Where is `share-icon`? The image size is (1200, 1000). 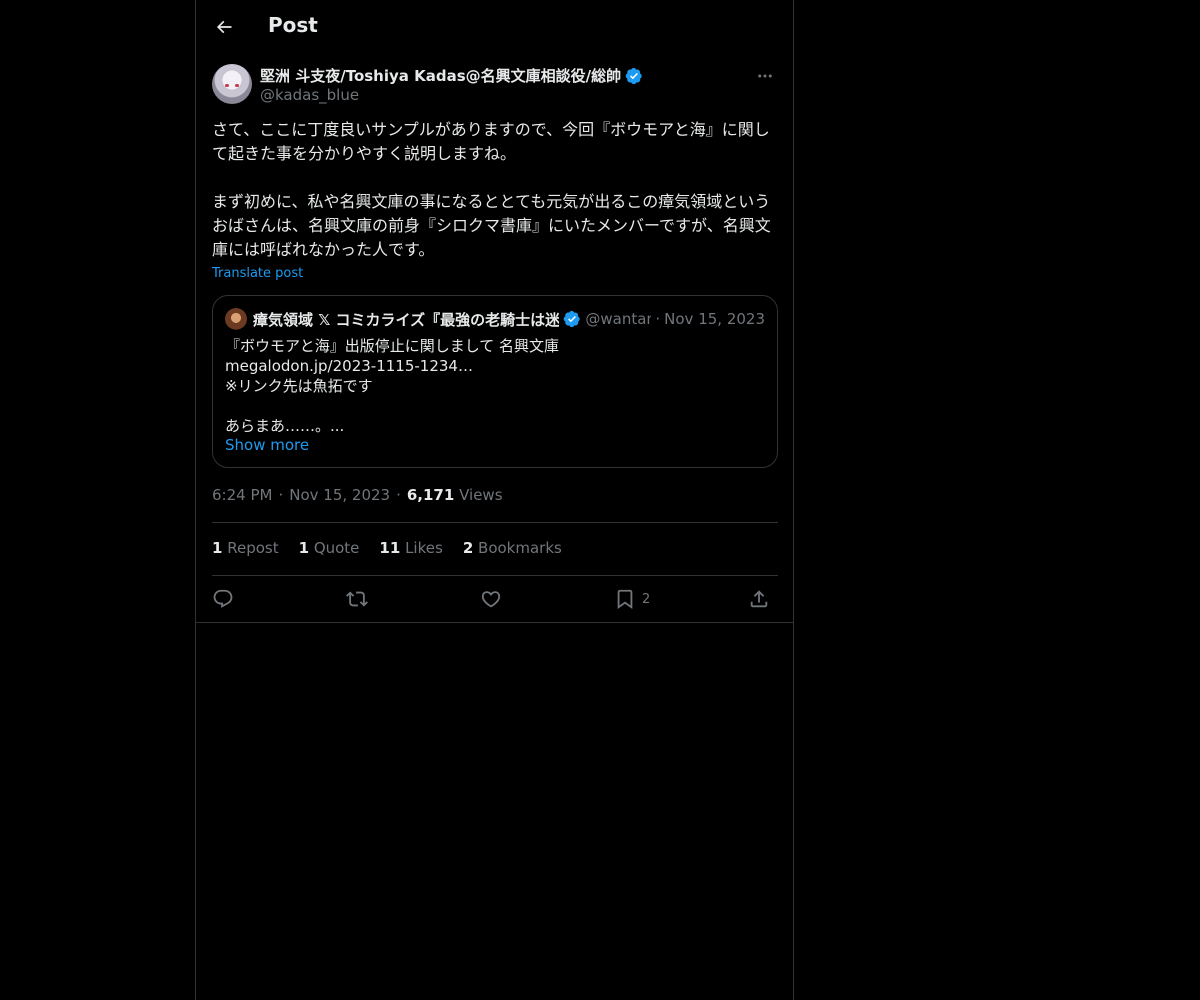
share-icon is located at coordinates (759, 599).